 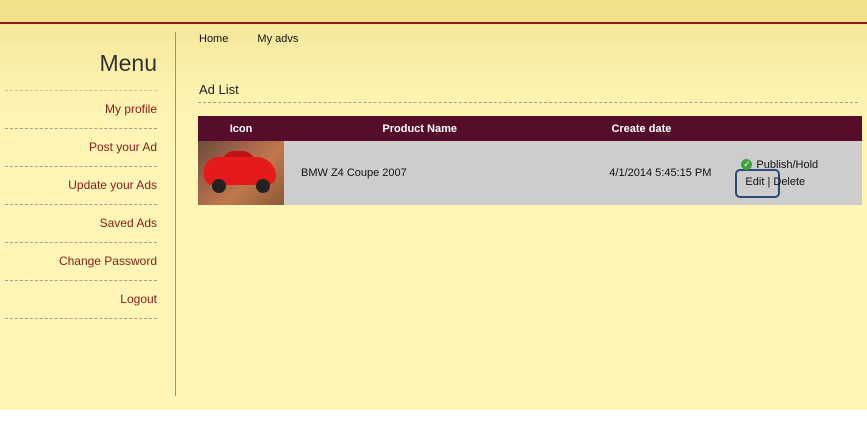 What do you see at coordinates (241, 128) in the screenshot?
I see `column-header-icon: Icon` at bounding box center [241, 128].